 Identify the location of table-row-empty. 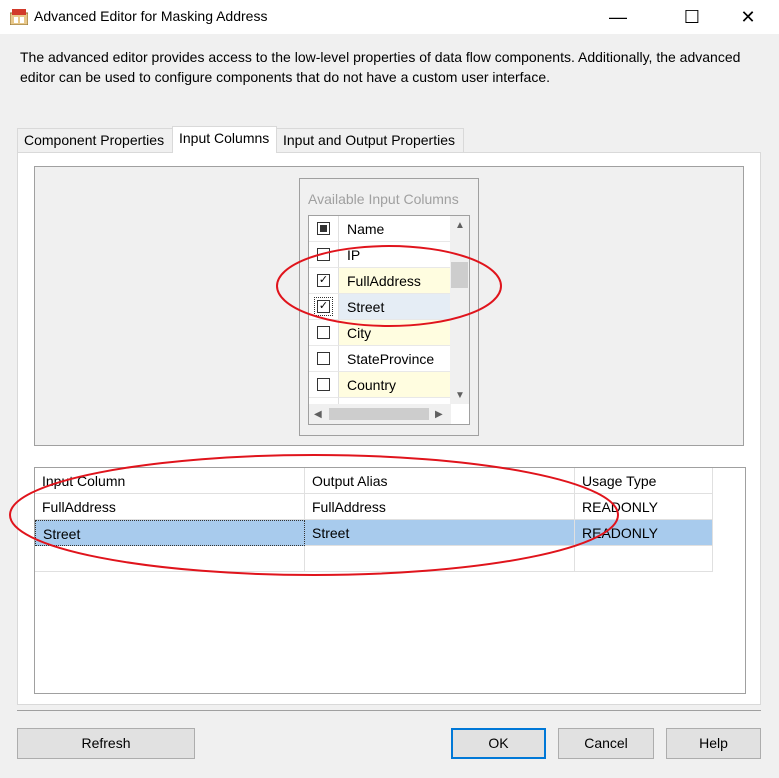
(374, 559).